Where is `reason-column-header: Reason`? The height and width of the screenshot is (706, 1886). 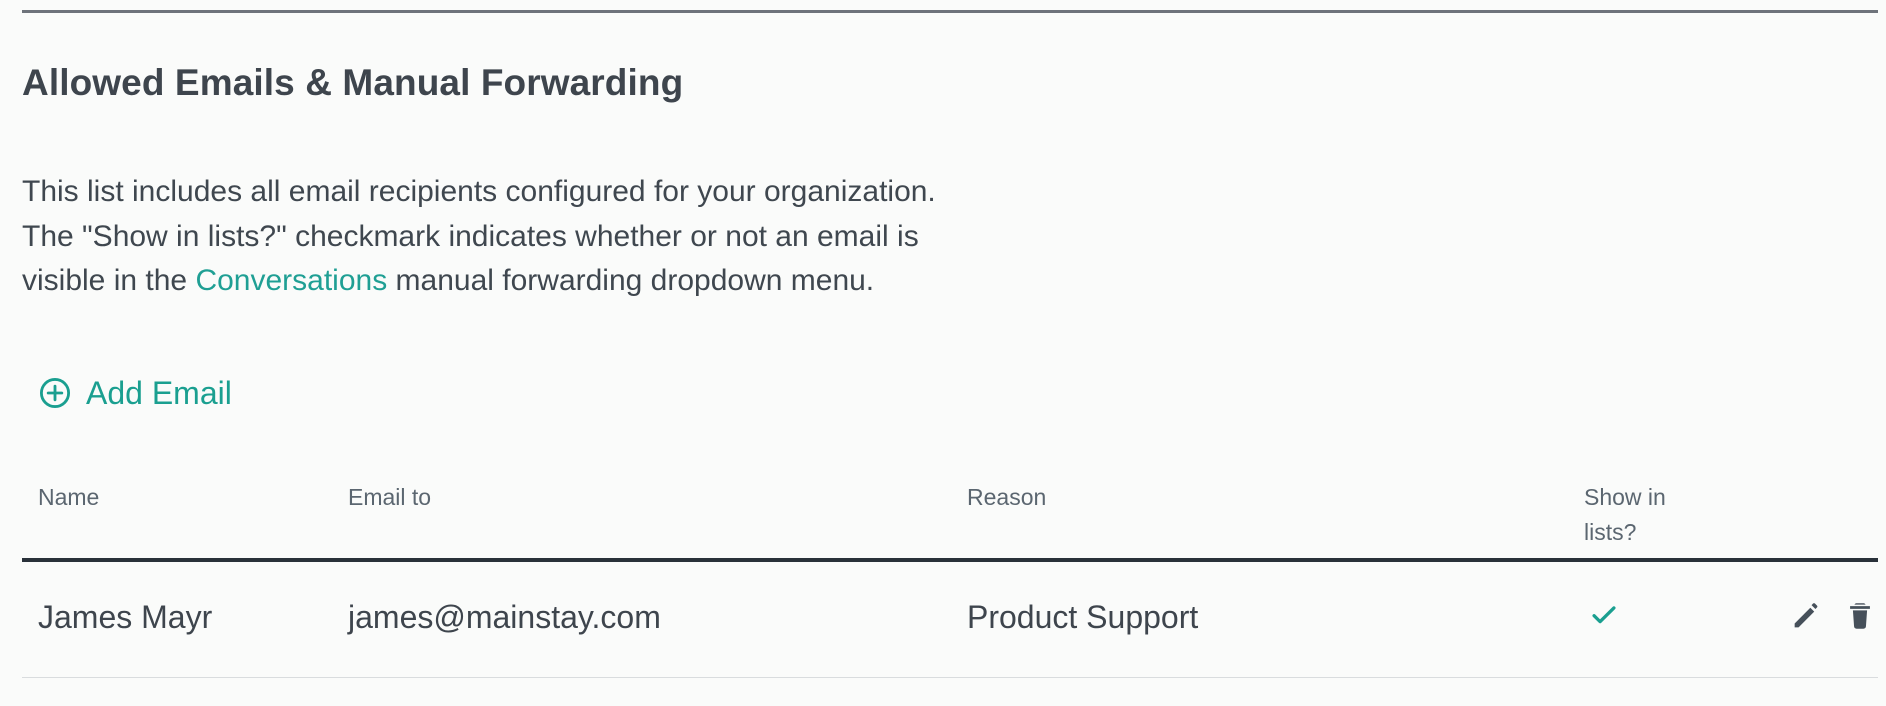
reason-column-header: Reason is located at coordinates (1007, 497).